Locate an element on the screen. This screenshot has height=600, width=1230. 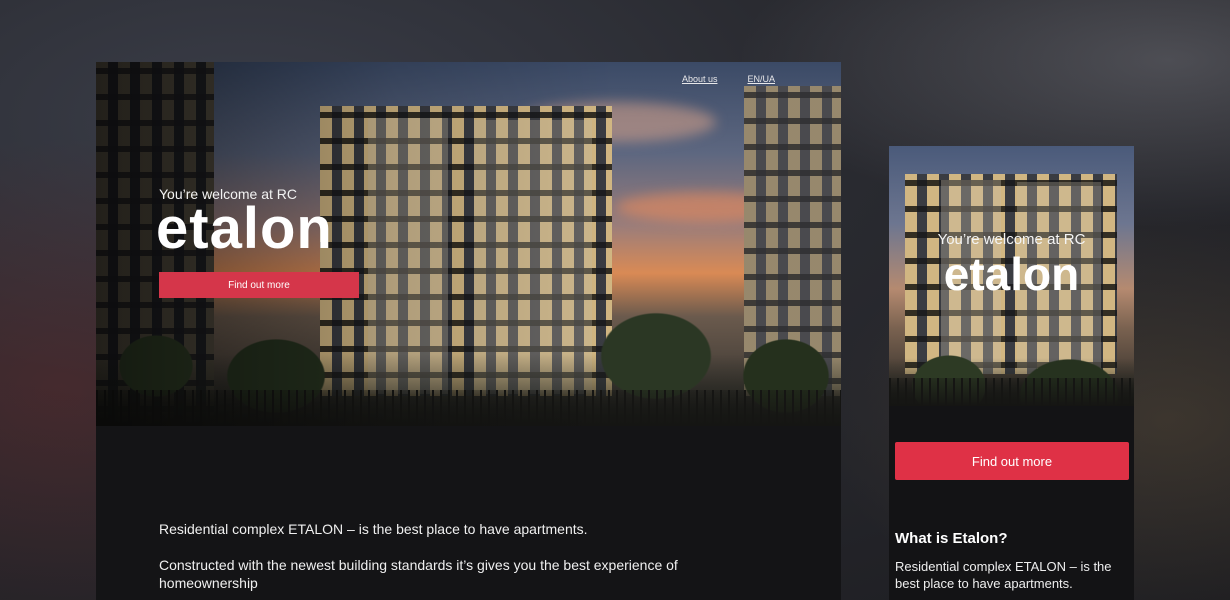
mobile-hero-welcome-text: You’re welcome at RC is located at coordinates (1011, 239).